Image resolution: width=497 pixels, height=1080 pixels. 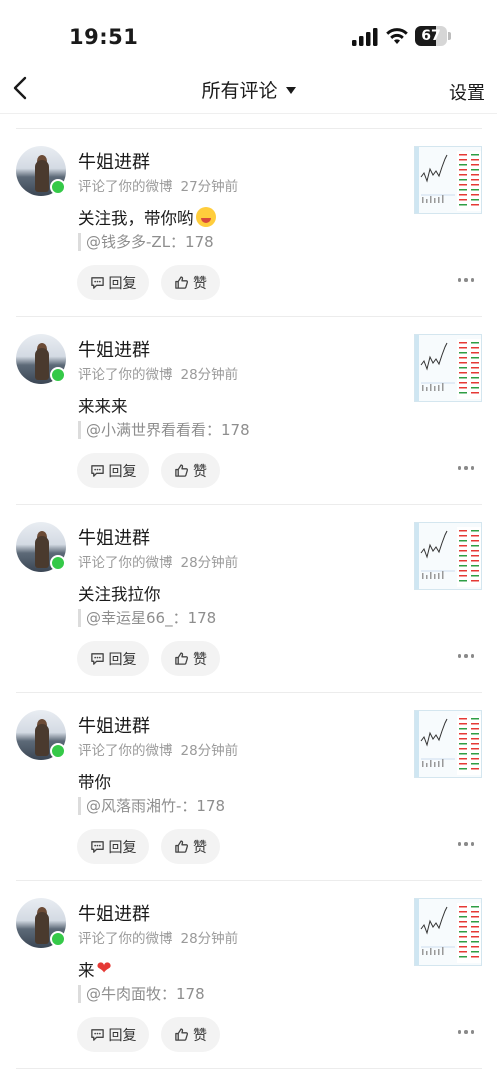 I want to click on comment-text: 关注我，带你哟, so click(x=147, y=217).